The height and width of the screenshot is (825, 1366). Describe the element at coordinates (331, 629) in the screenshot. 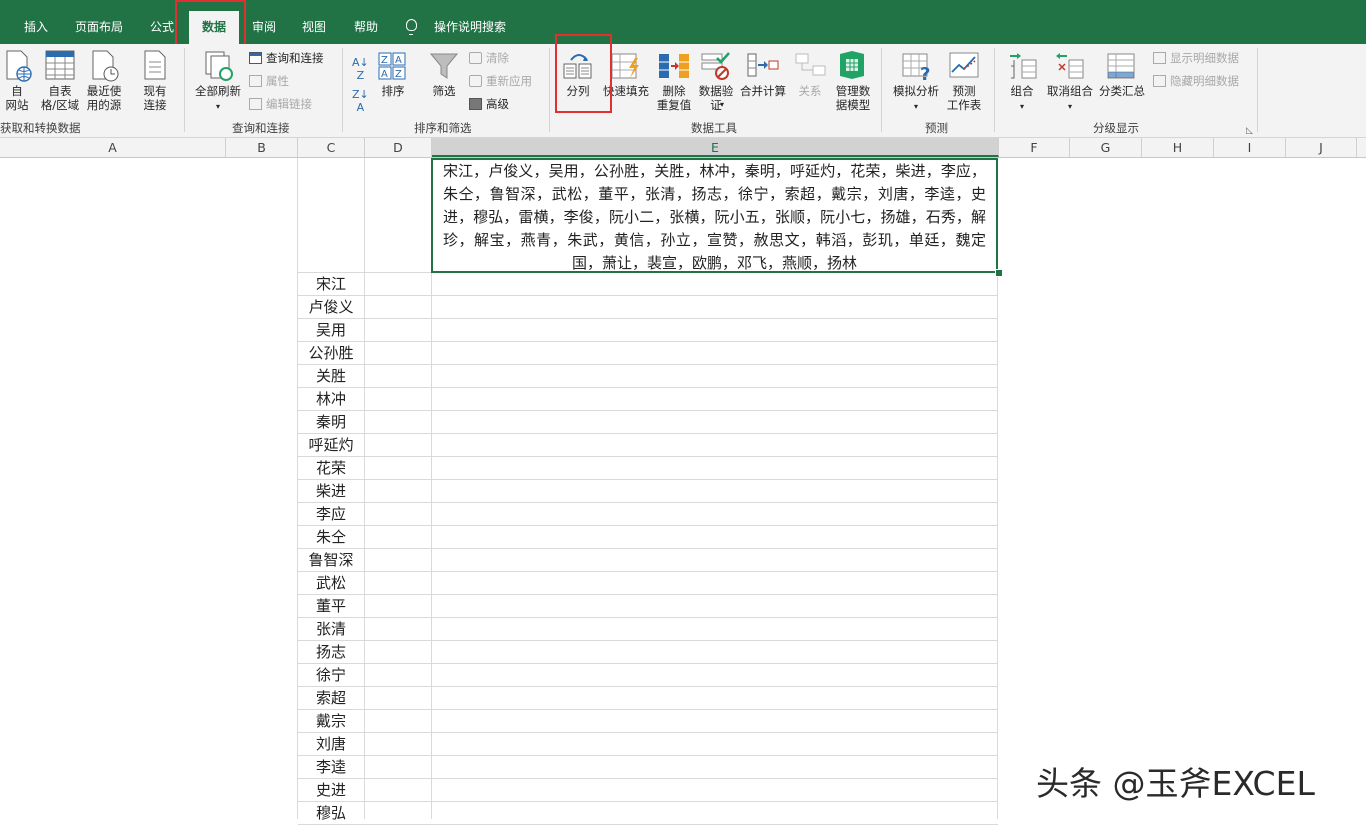

I see `cell-c-name: 张清` at that location.